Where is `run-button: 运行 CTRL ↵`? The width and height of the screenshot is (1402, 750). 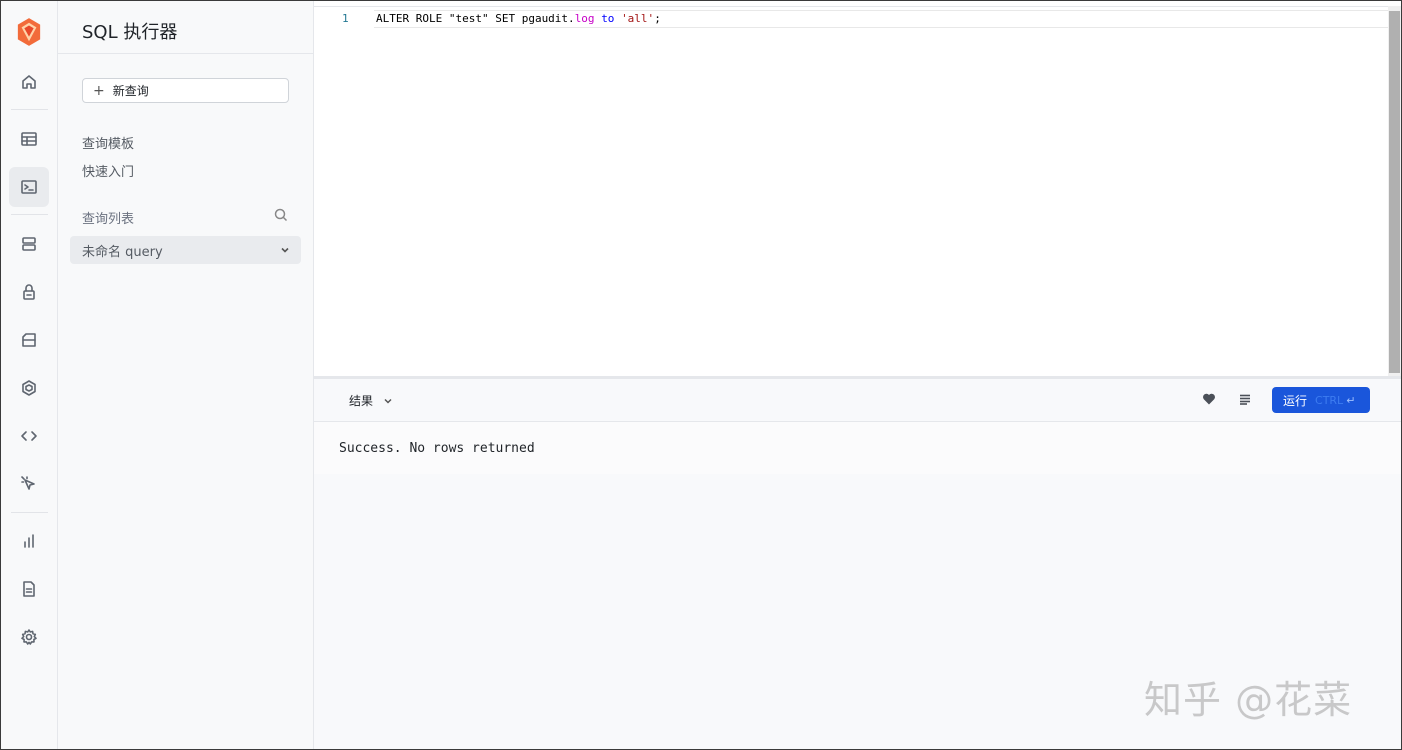 run-button: 运行 CTRL ↵ is located at coordinates (1321, 400).